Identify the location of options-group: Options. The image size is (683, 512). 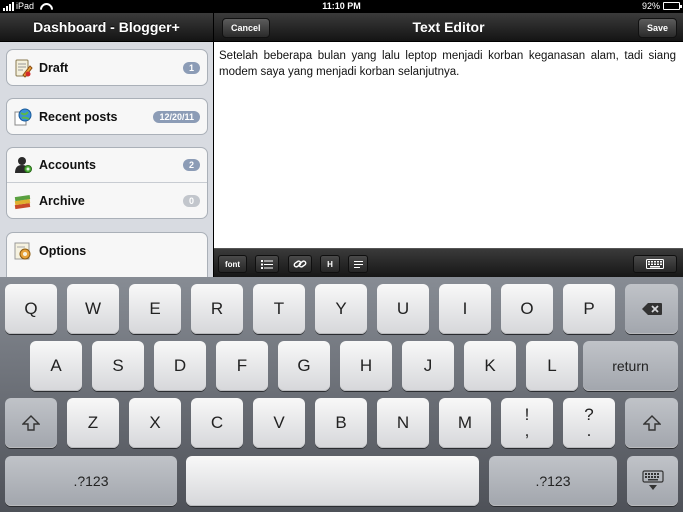
(107, 254).